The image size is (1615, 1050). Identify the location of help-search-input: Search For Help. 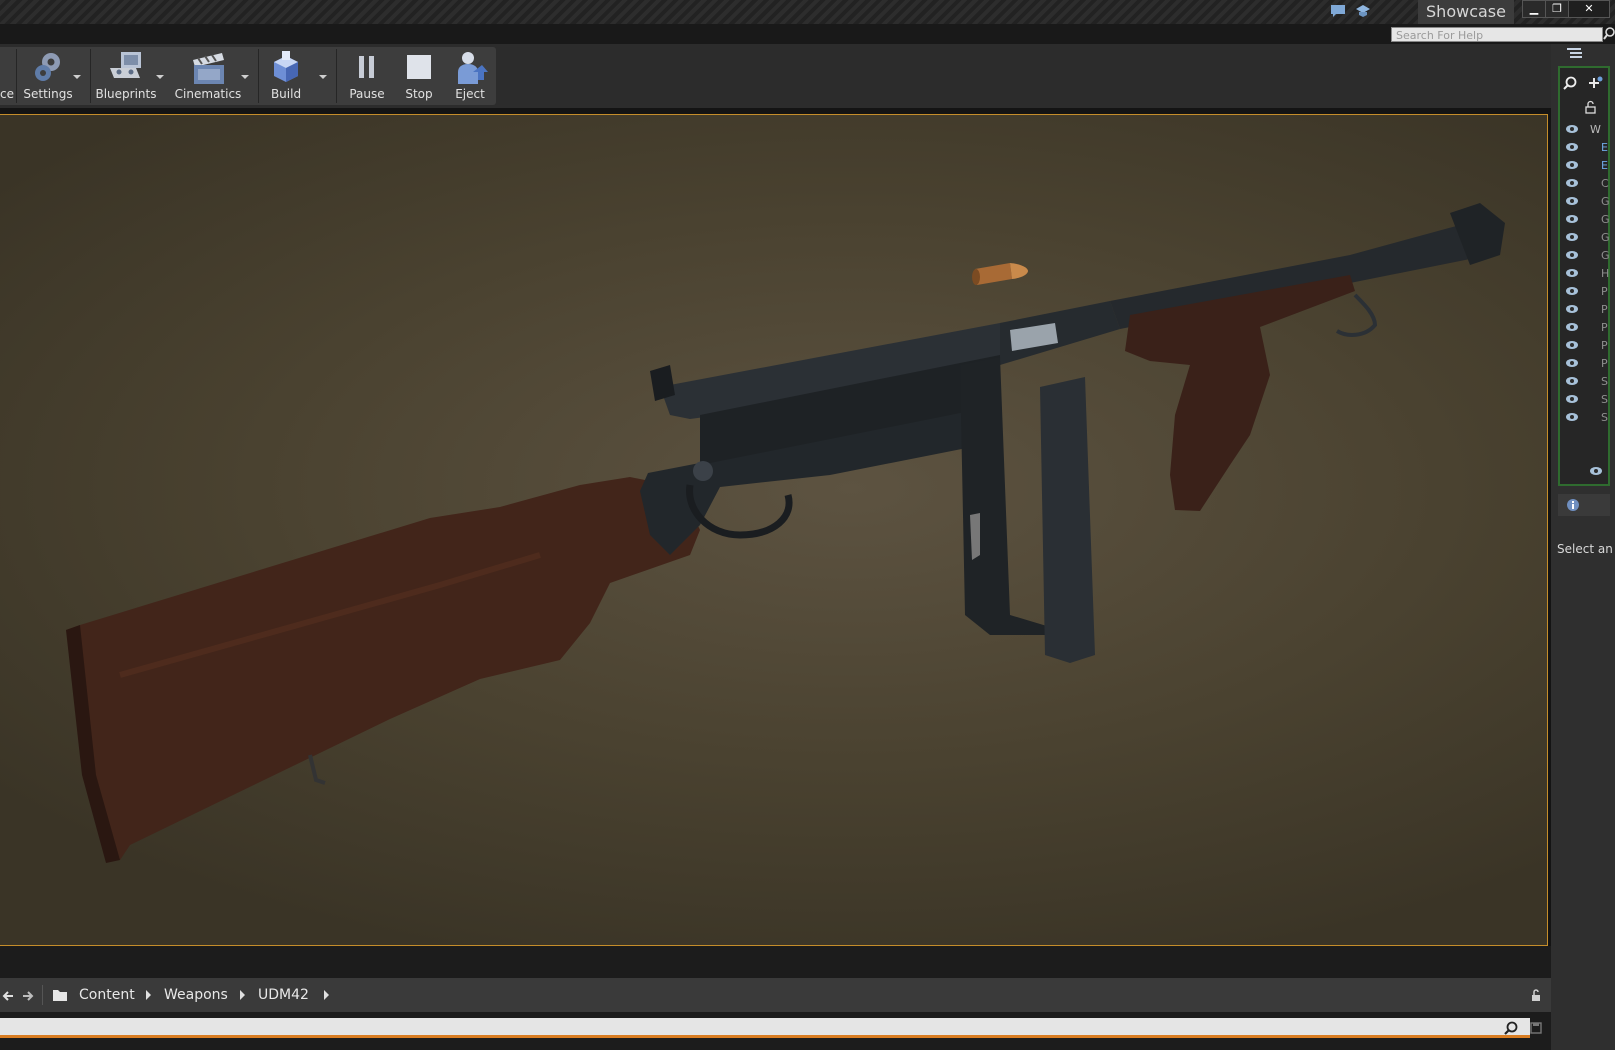
(1497, 34).